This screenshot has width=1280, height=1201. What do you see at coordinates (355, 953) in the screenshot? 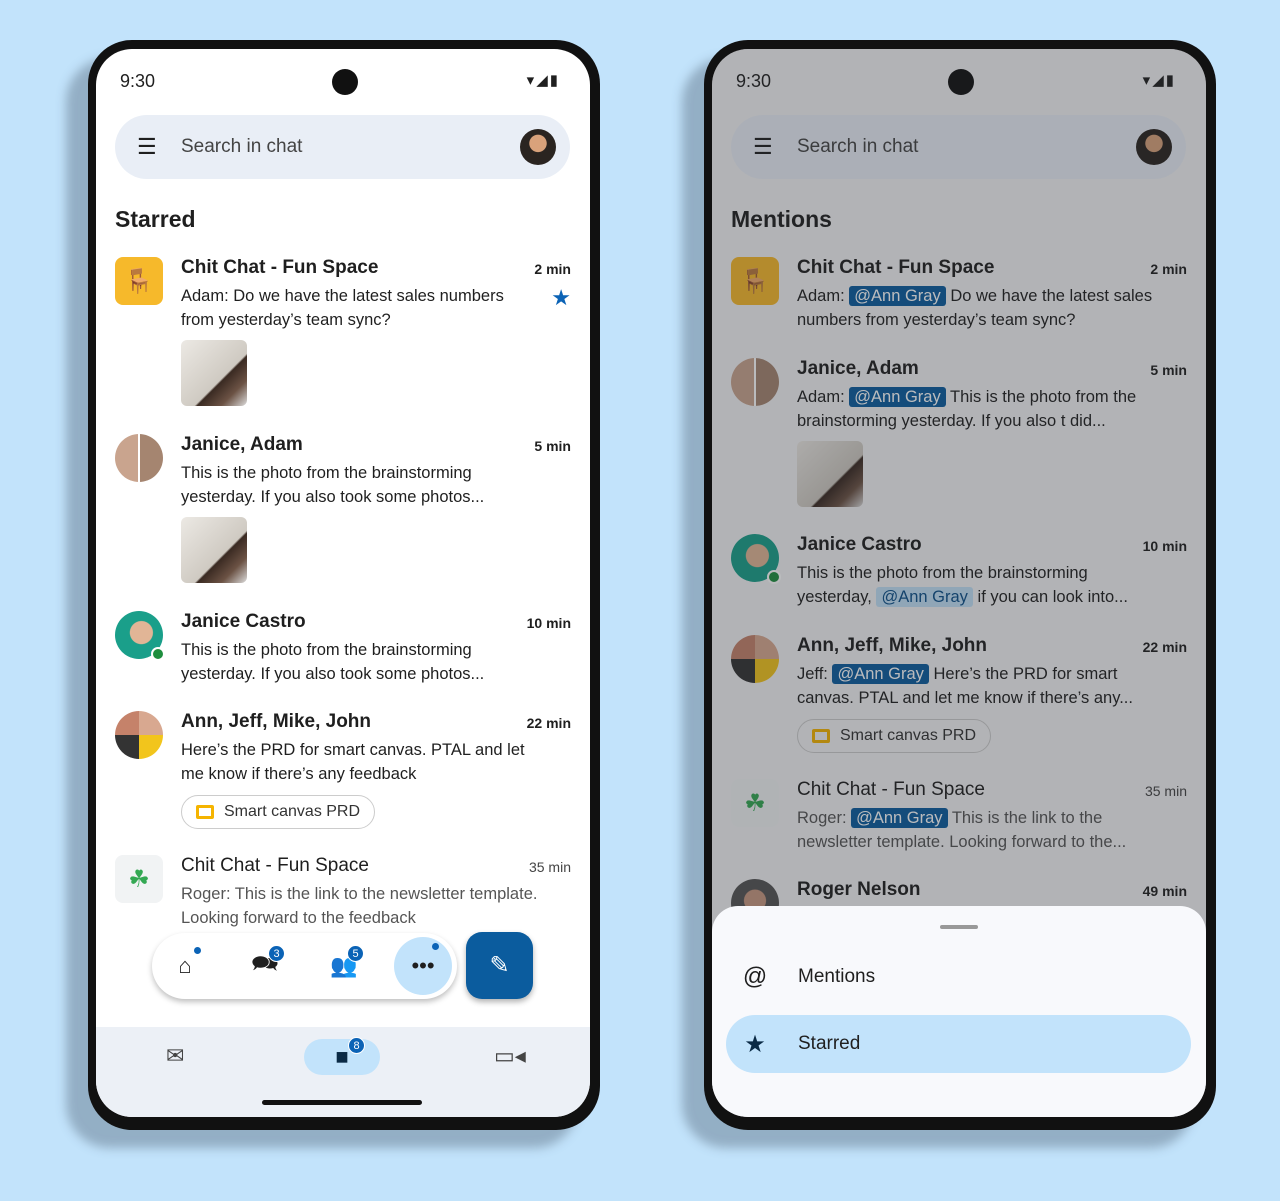
I see `spaces-badge: 5` at bounding box center [355, 953].